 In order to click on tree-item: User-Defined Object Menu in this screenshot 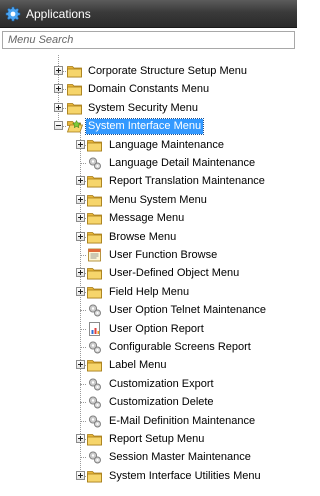, I will do `click(148, 273)`.